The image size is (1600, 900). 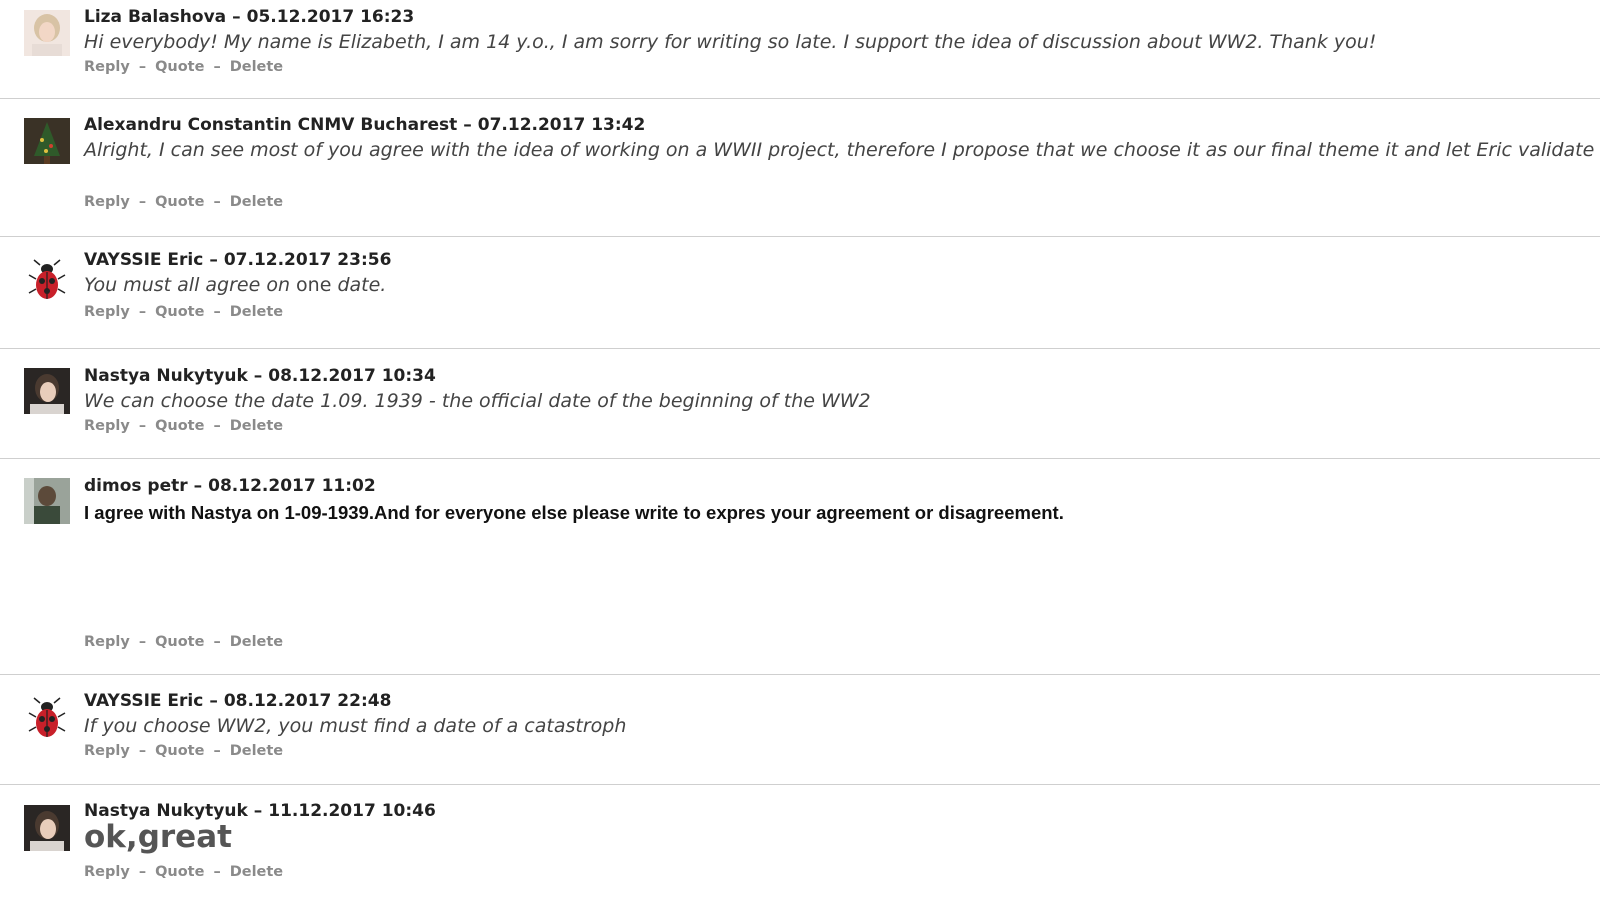 What do you see at coordinates (136, 486) in the screenshot?
I see `comment-author: dimos petr` at bounding box center [136, 486].